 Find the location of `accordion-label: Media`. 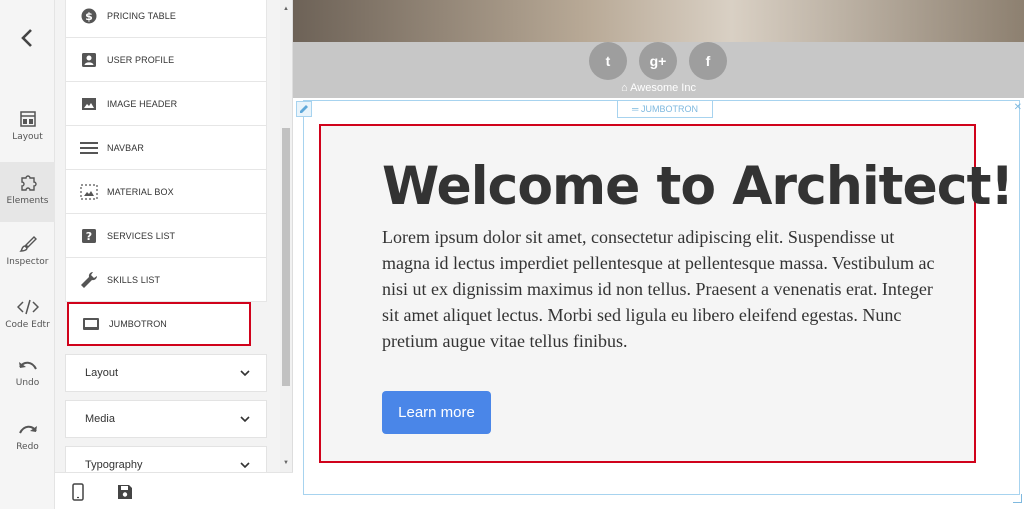

accordion-label: Media is located at coordinates (100, 419).